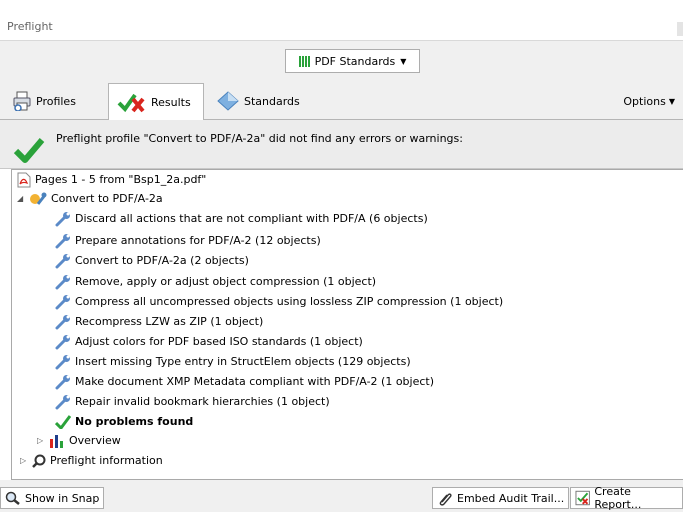 This screenshot has width=683, height=512. Describe the element at coordinates (38, 198) in the screenshot. I see `profile-fixup-icon` at that location.